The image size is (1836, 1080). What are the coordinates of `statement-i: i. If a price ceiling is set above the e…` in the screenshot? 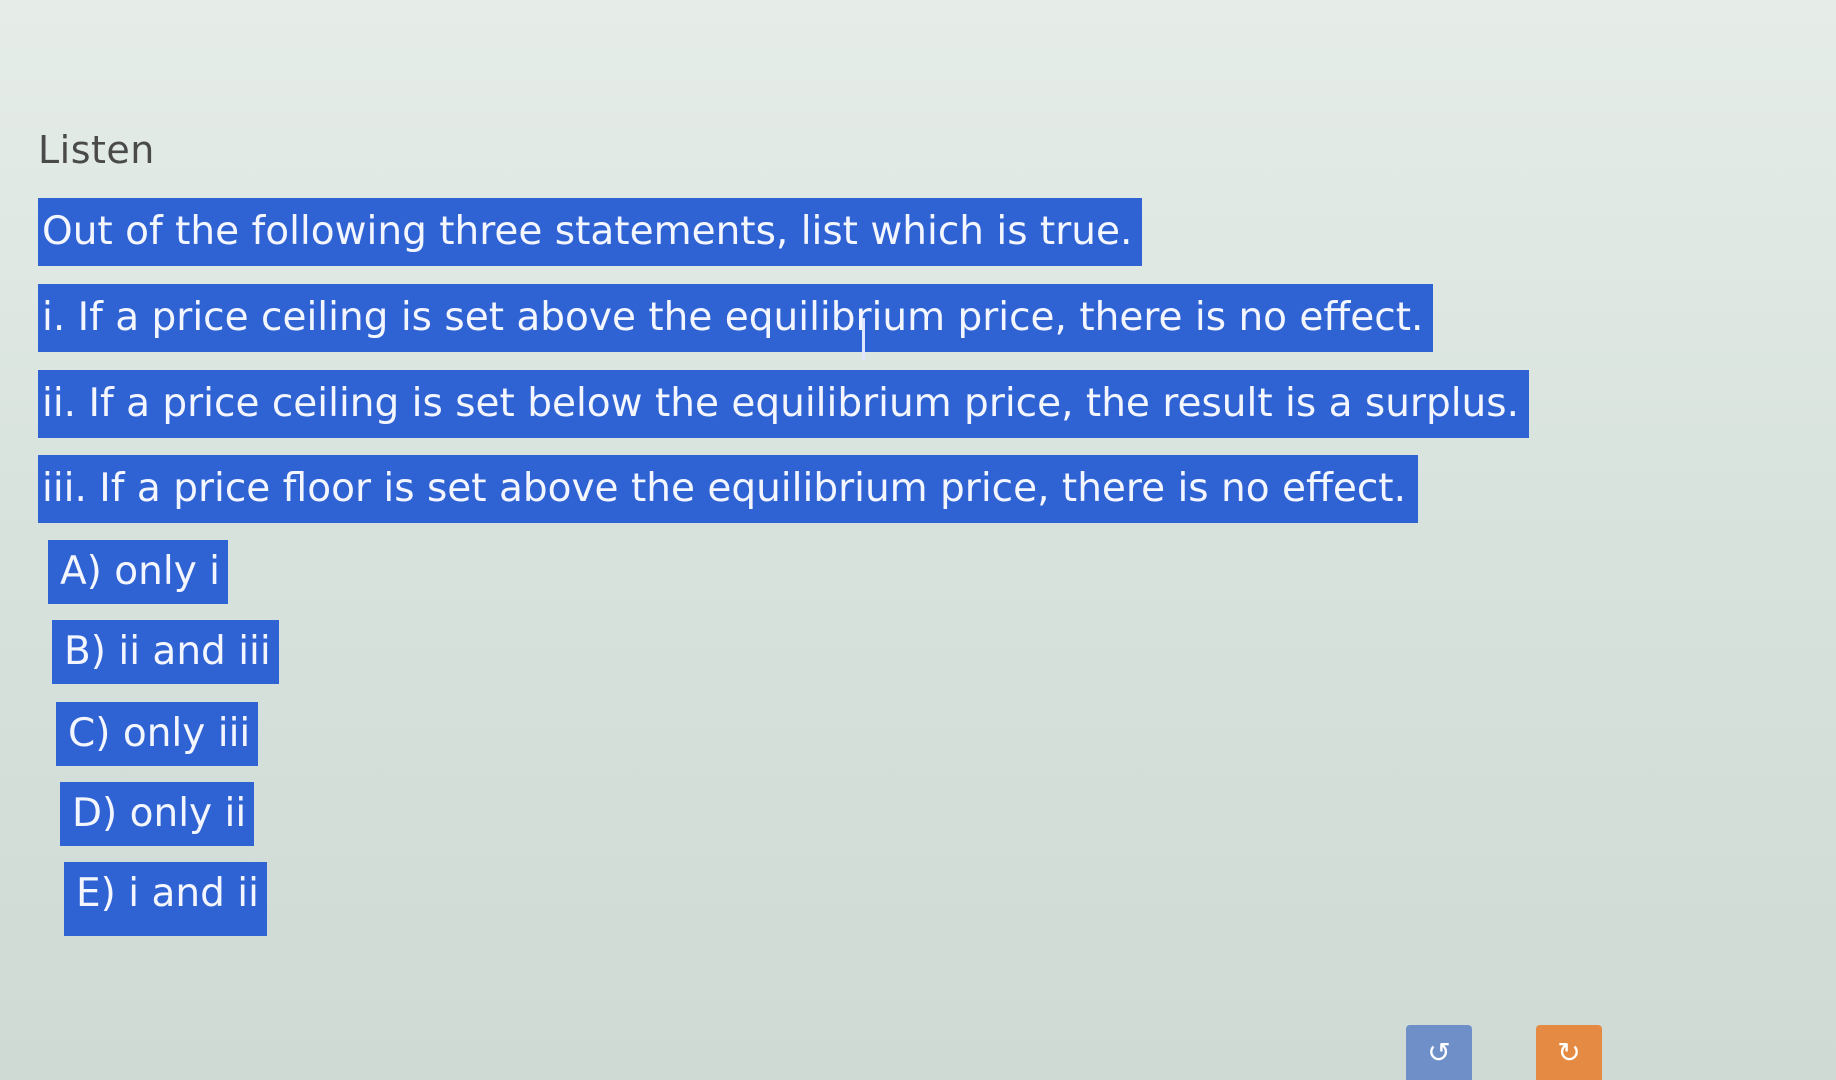 It's located at (736, 318).